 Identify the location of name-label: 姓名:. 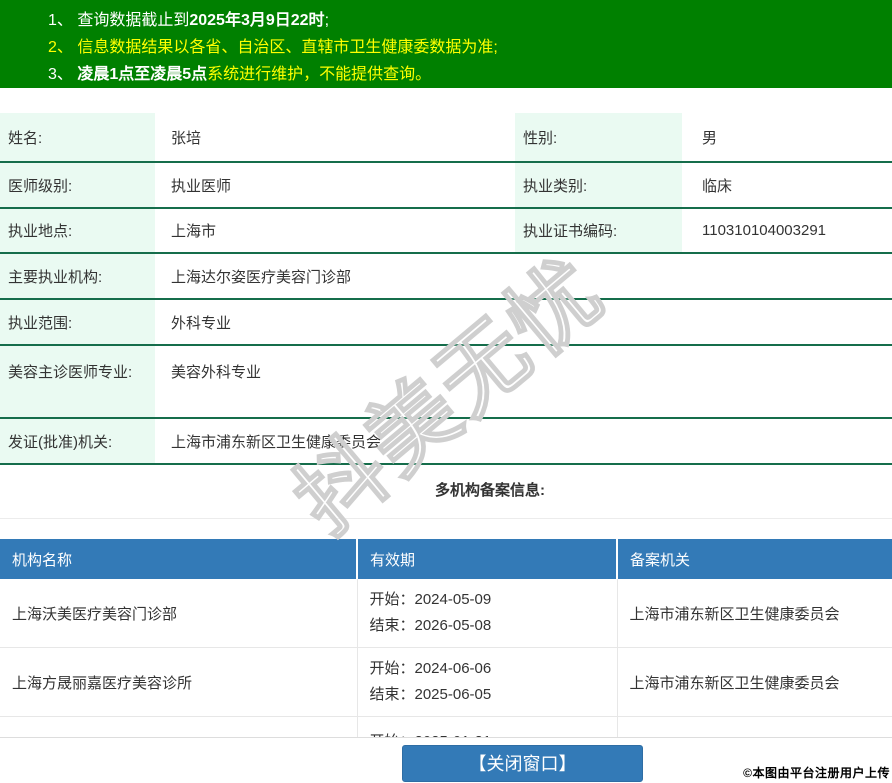
(77, 138).